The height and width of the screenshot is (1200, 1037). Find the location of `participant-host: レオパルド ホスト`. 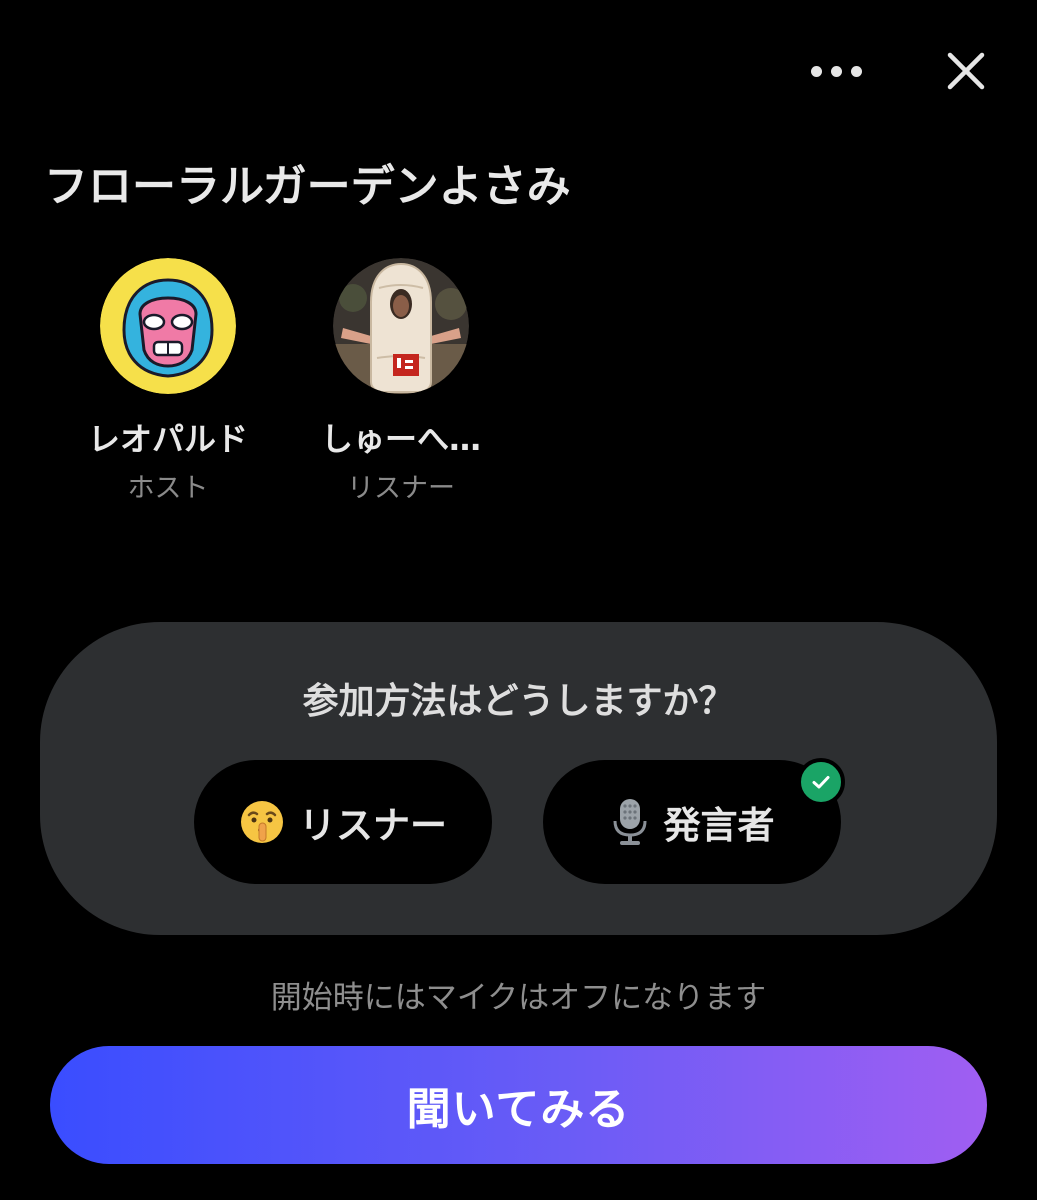

participant-host: レオパルド ホスト is located at coordinates (168, 381).